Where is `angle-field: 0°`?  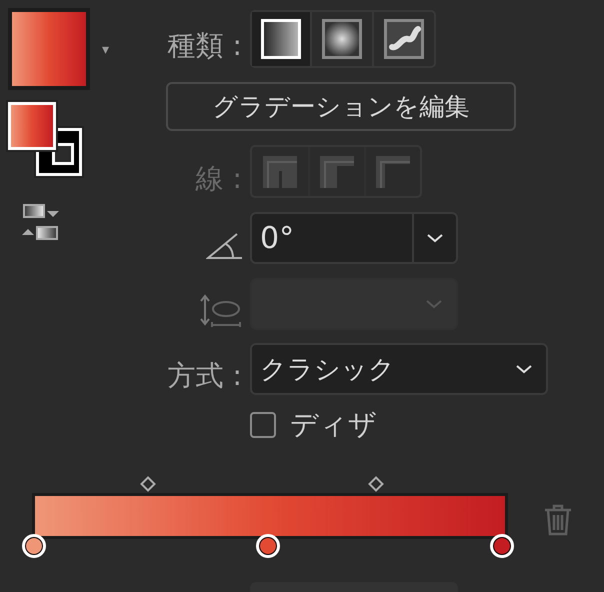
angle-field: 0° is located at coordinates (354, 238).